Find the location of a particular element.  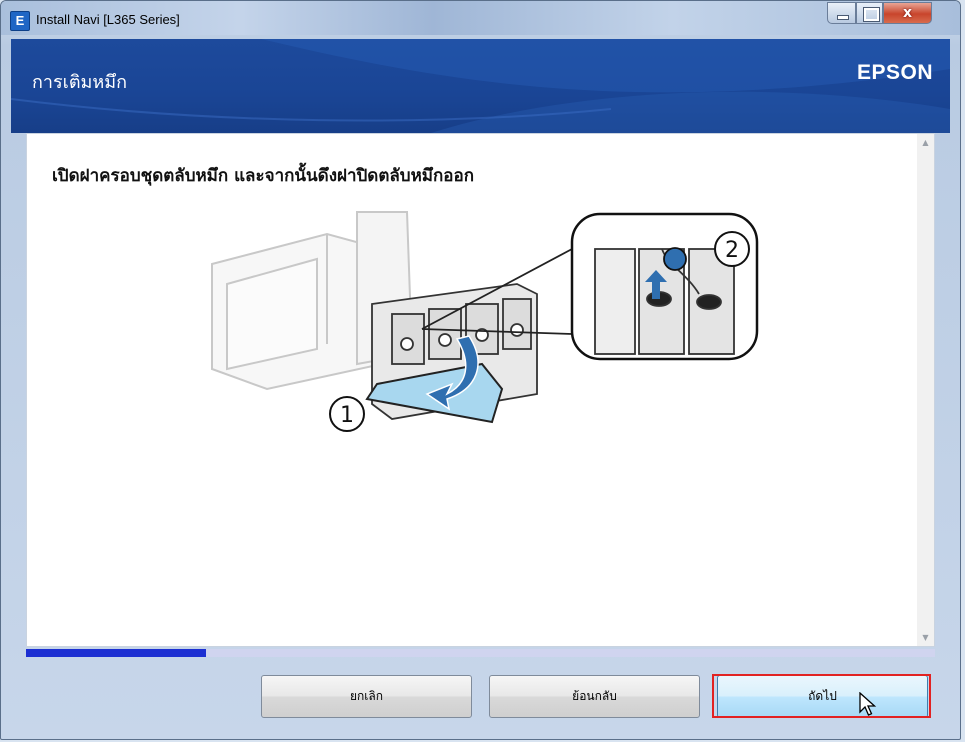

minimize-icon is located at coordinates (841, 13).